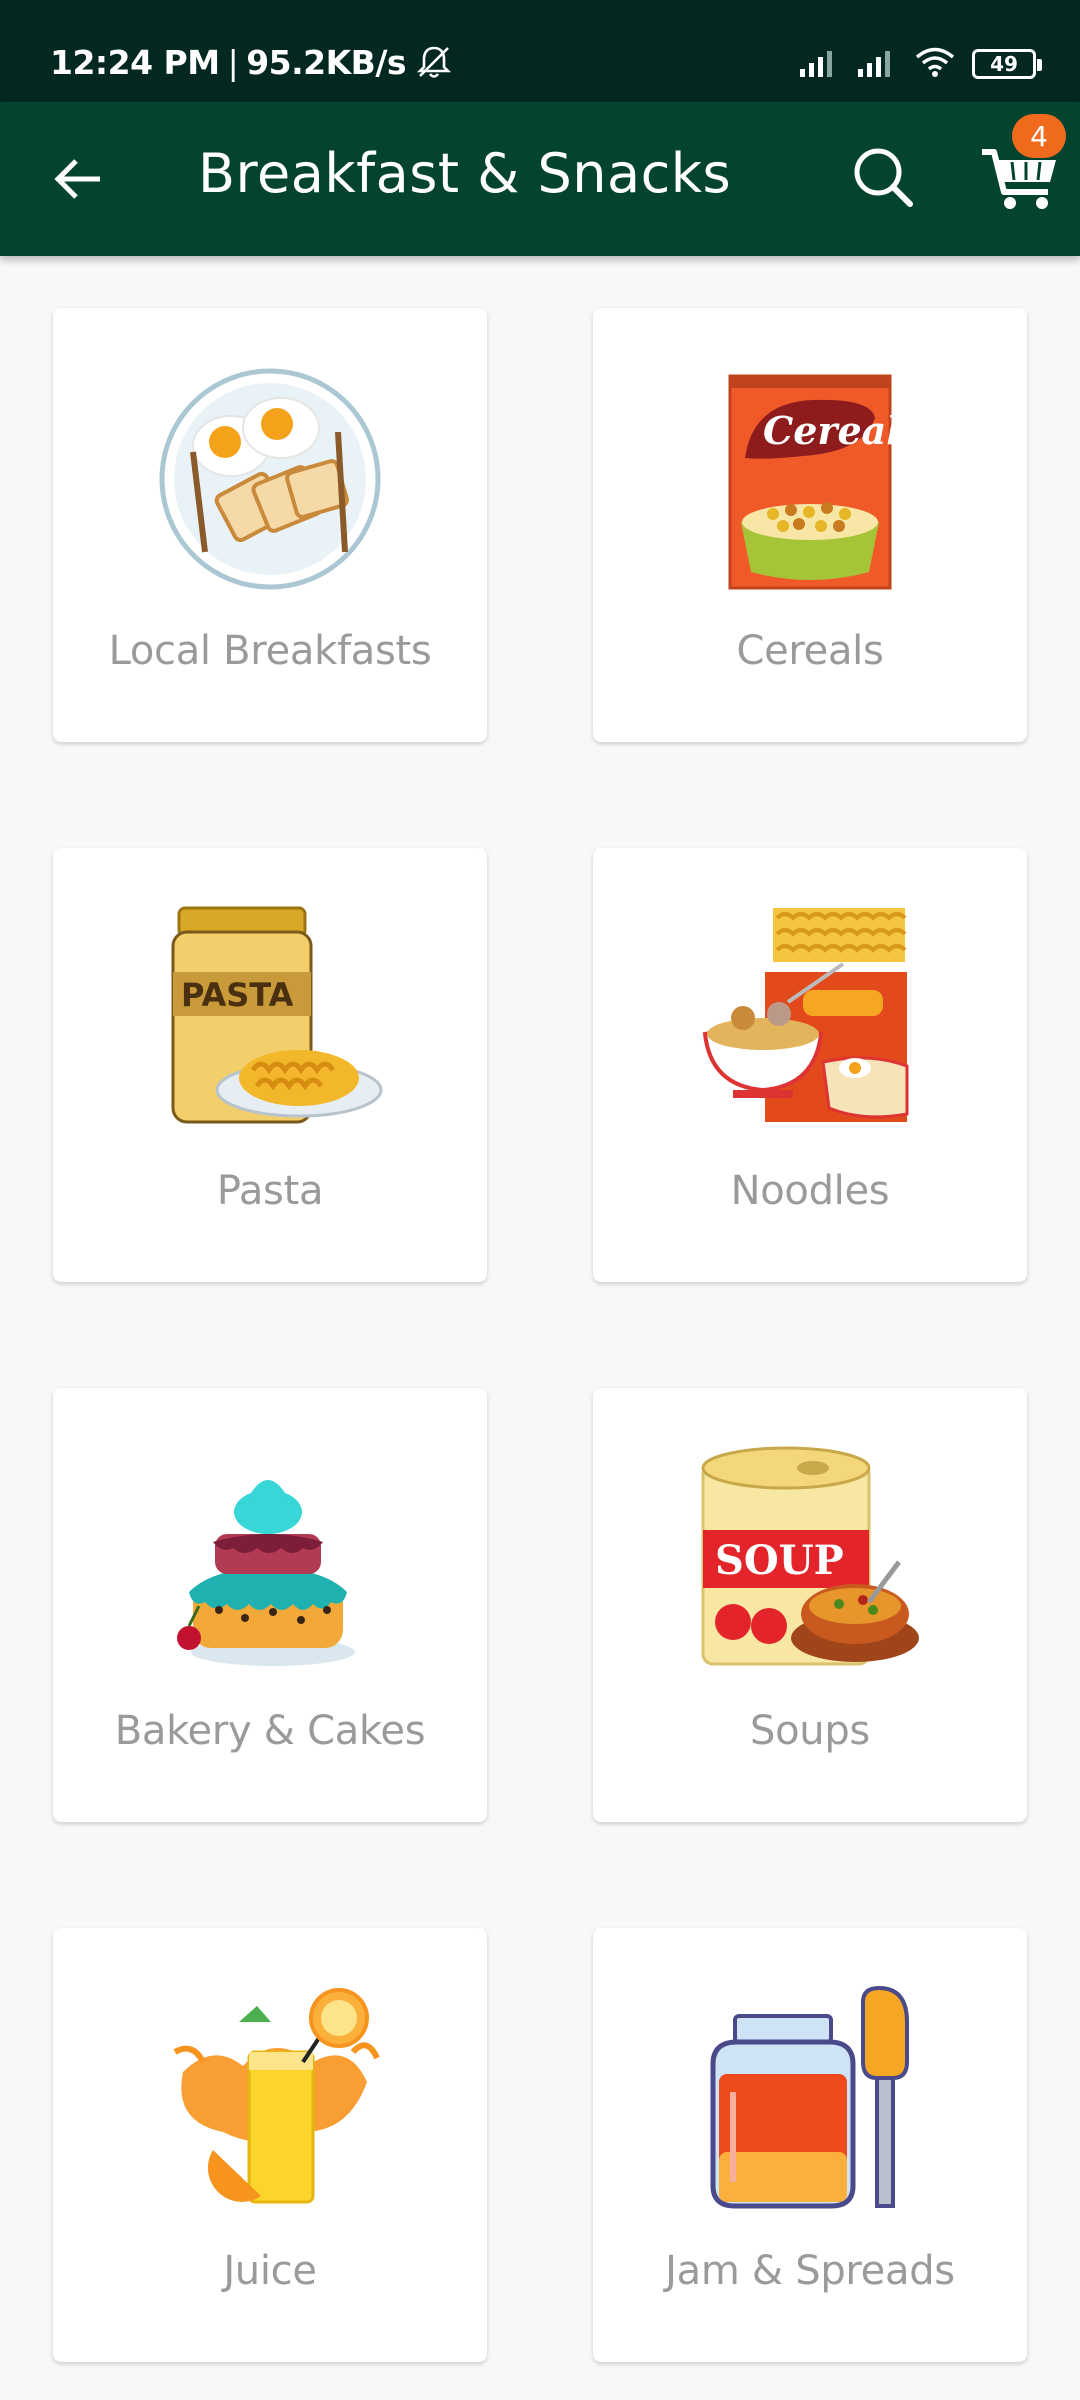  Describe the element at coordinates (237, 995) in the screenshot. I see `svg-text: PASTA` at that location.